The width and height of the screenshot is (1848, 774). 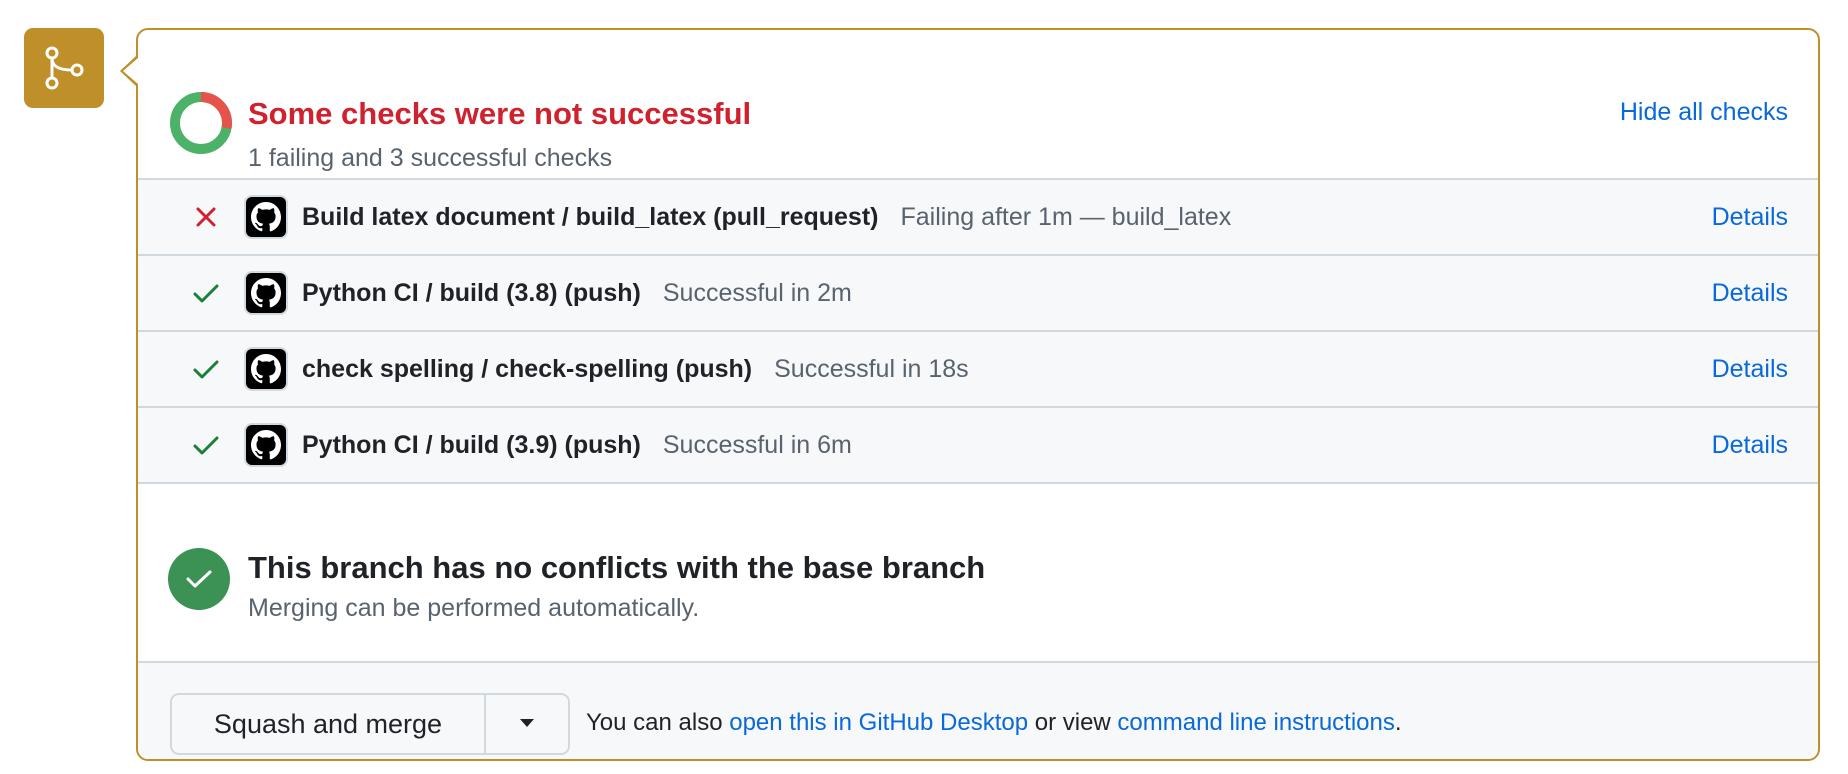 What do you see at coordinates (206, 217) in the screenshot?
I see `x-icon` at bounding box center [206, 217].